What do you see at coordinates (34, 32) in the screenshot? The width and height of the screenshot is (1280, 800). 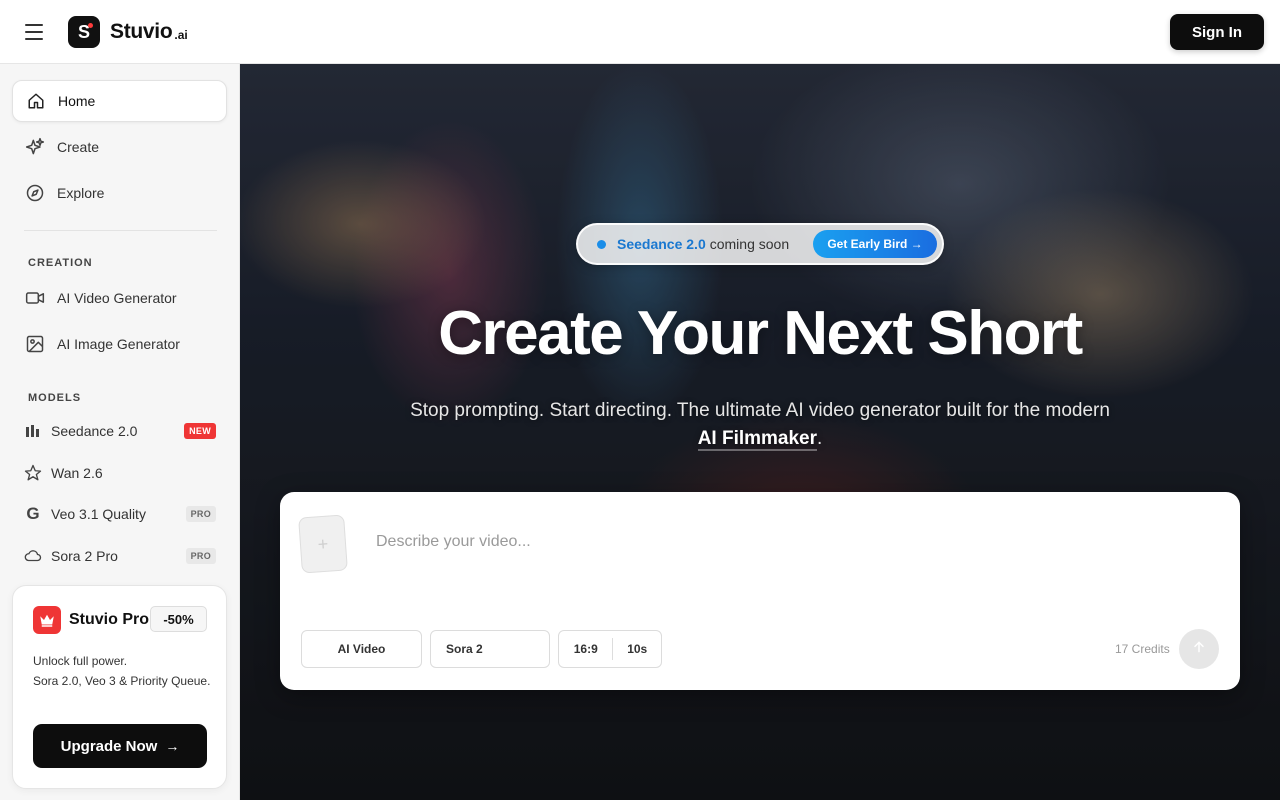 I see `hamburger-menu-icon` at bounding box center [34, 32].